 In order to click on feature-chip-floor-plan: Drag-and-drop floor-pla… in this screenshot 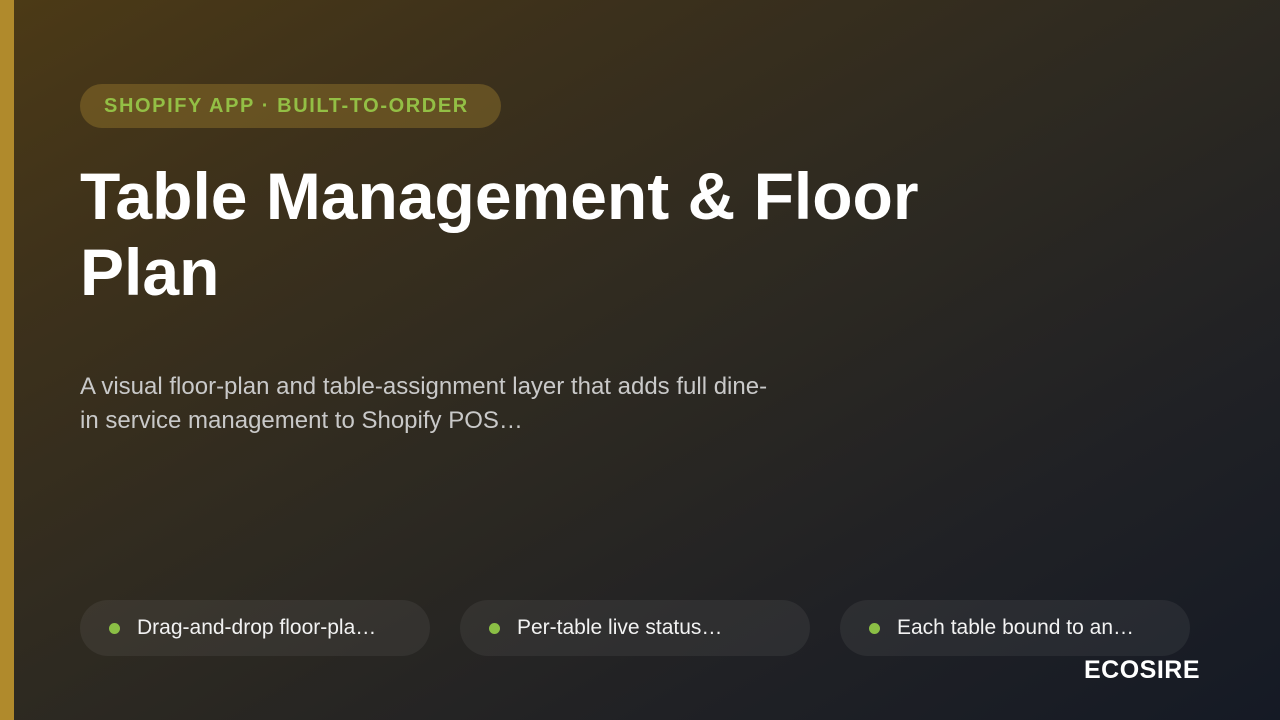, I will do `click(255, 628)`.